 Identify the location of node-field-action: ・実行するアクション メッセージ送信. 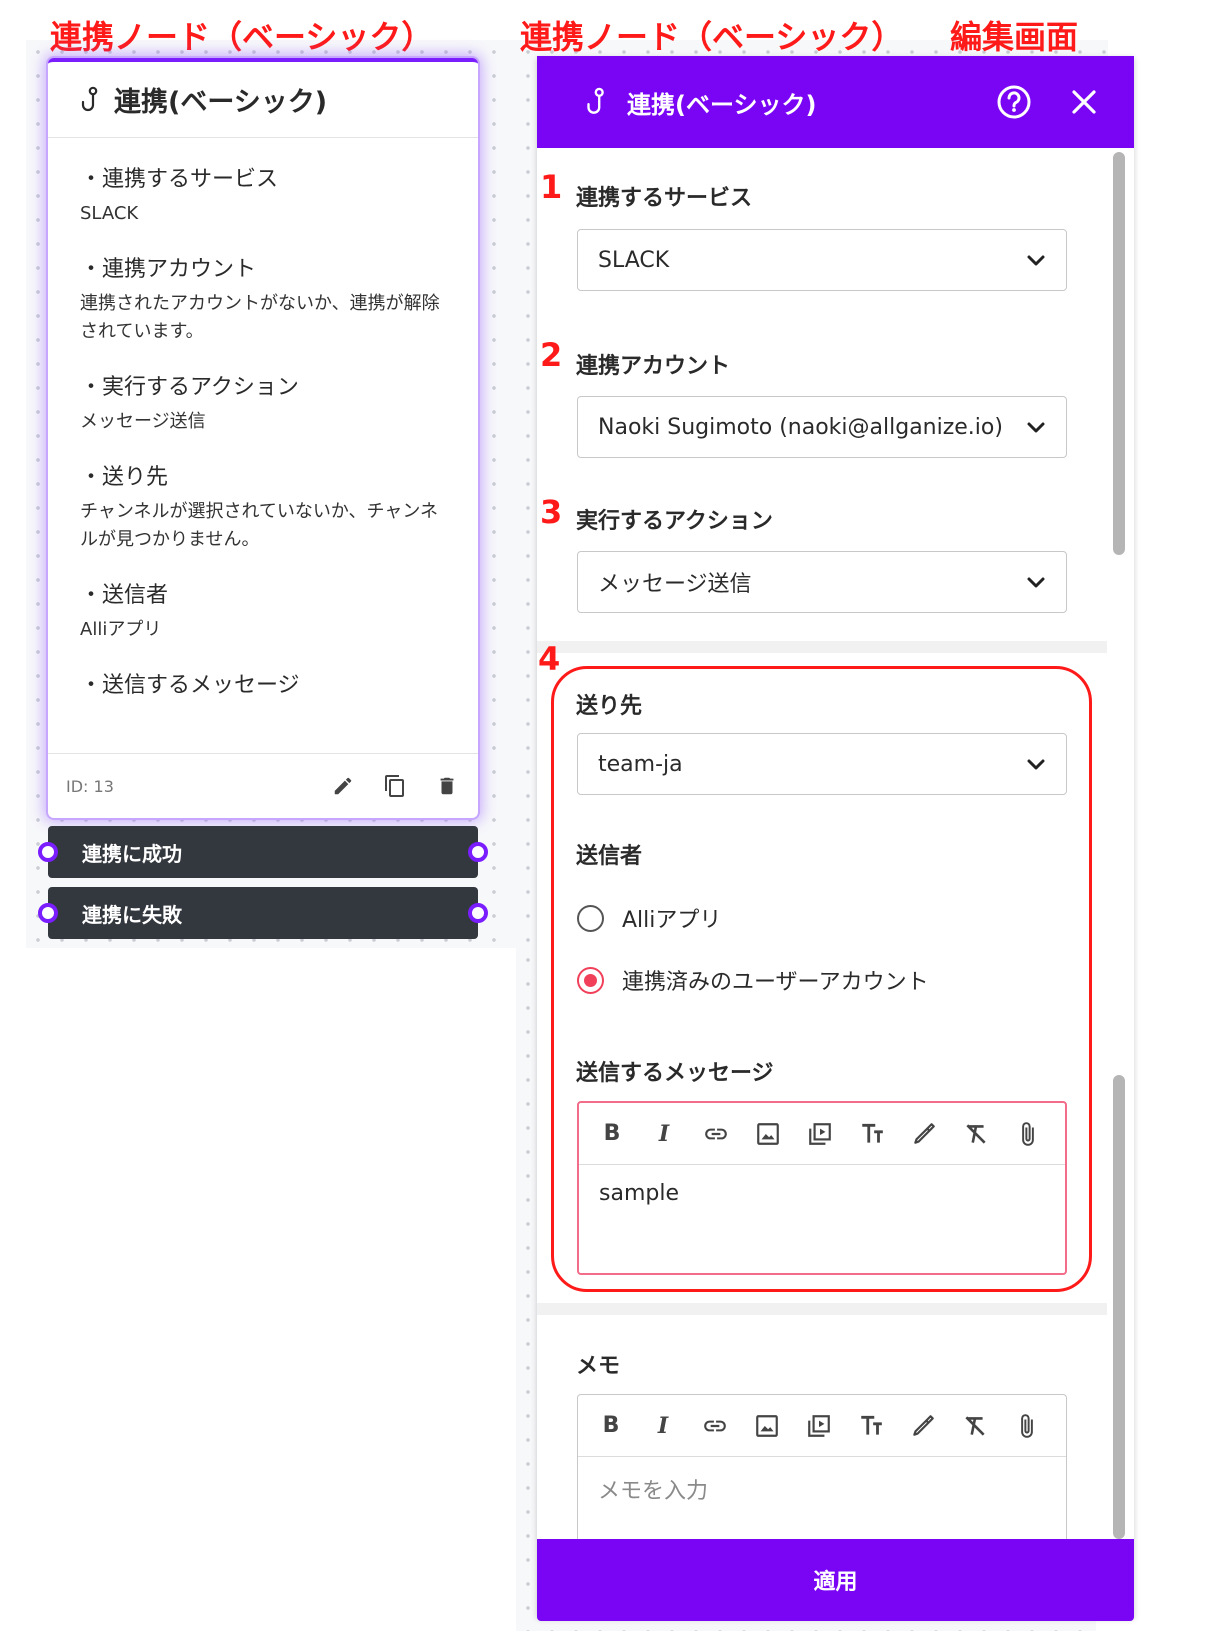
(263, 404).